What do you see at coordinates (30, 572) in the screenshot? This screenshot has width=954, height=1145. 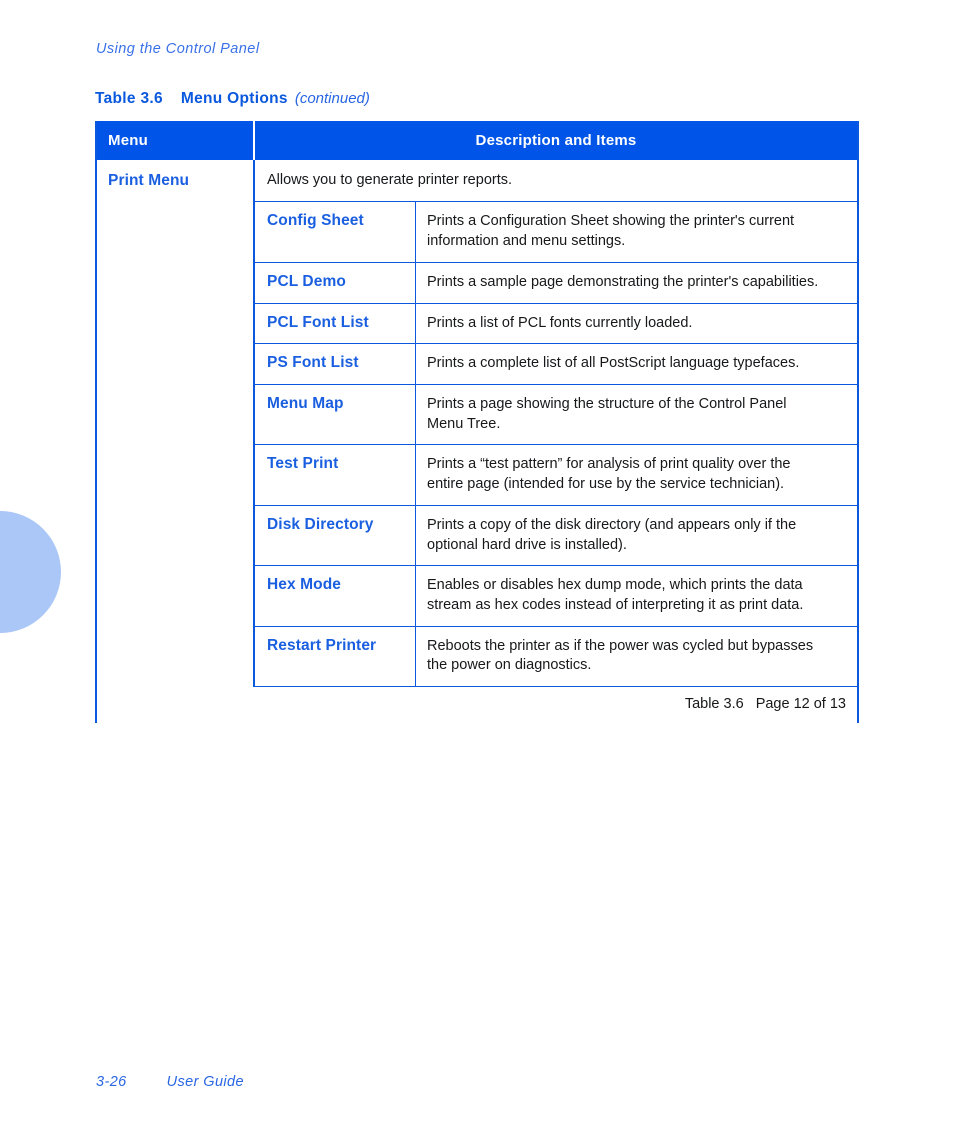 I see `page-thumb-tab` at bounding box center [30, 572].